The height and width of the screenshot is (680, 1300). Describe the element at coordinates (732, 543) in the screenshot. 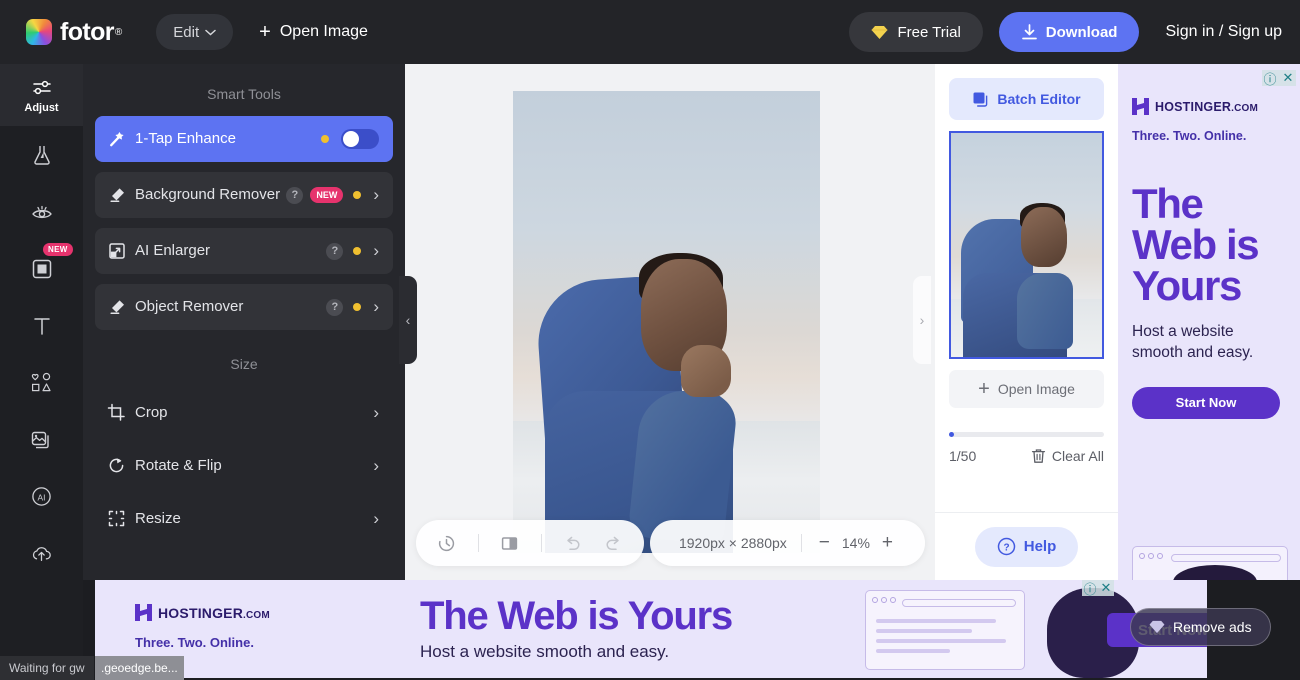

I see `image-dimensions: 1920px × 2880px` at that location.